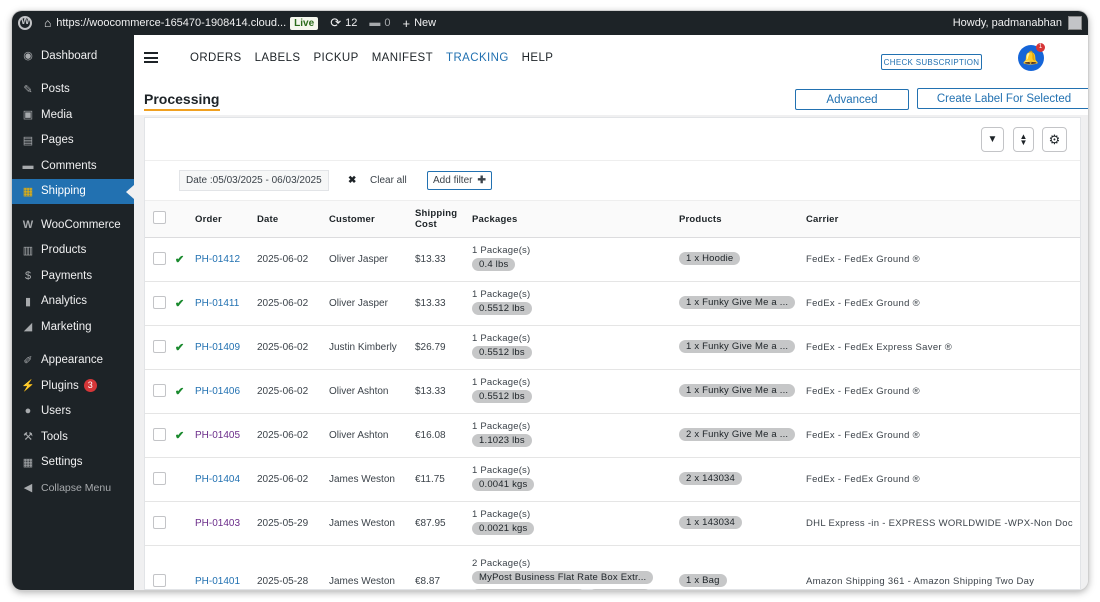  I want to click on nav-pickup: PICKUP, so click(335, 58).